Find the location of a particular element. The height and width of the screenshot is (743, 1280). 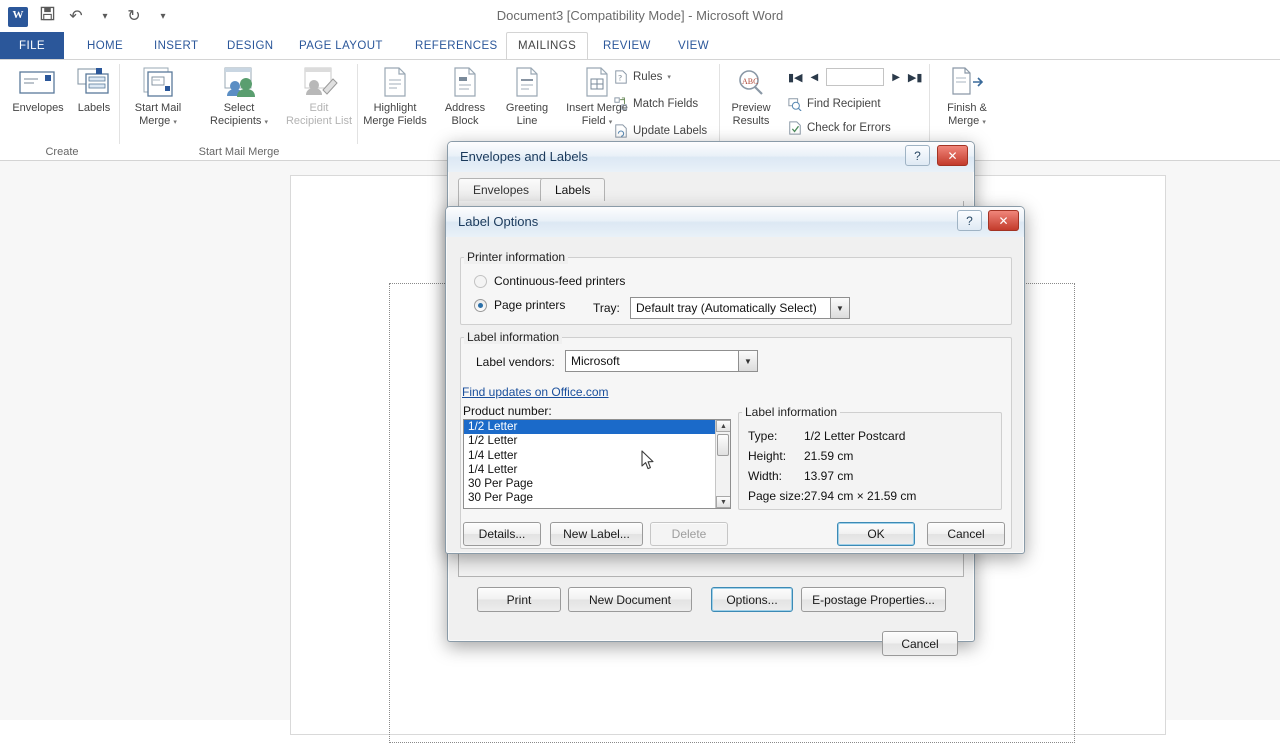

tab-envelopes: Envelopes is located at coordinates (501, 190).